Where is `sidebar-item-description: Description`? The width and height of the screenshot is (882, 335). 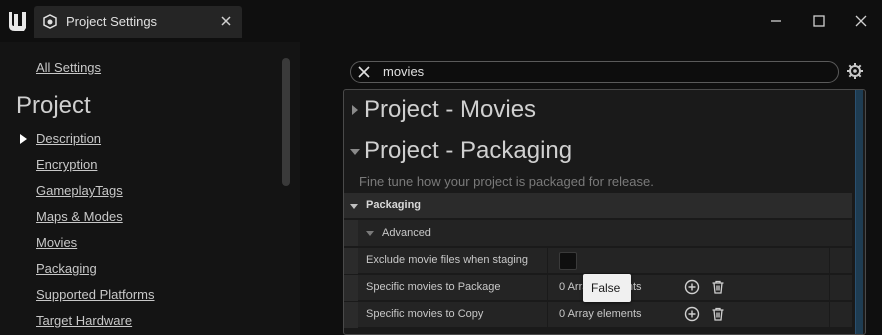 sidebar-item-description: Description is located at coordinates (140, 143).